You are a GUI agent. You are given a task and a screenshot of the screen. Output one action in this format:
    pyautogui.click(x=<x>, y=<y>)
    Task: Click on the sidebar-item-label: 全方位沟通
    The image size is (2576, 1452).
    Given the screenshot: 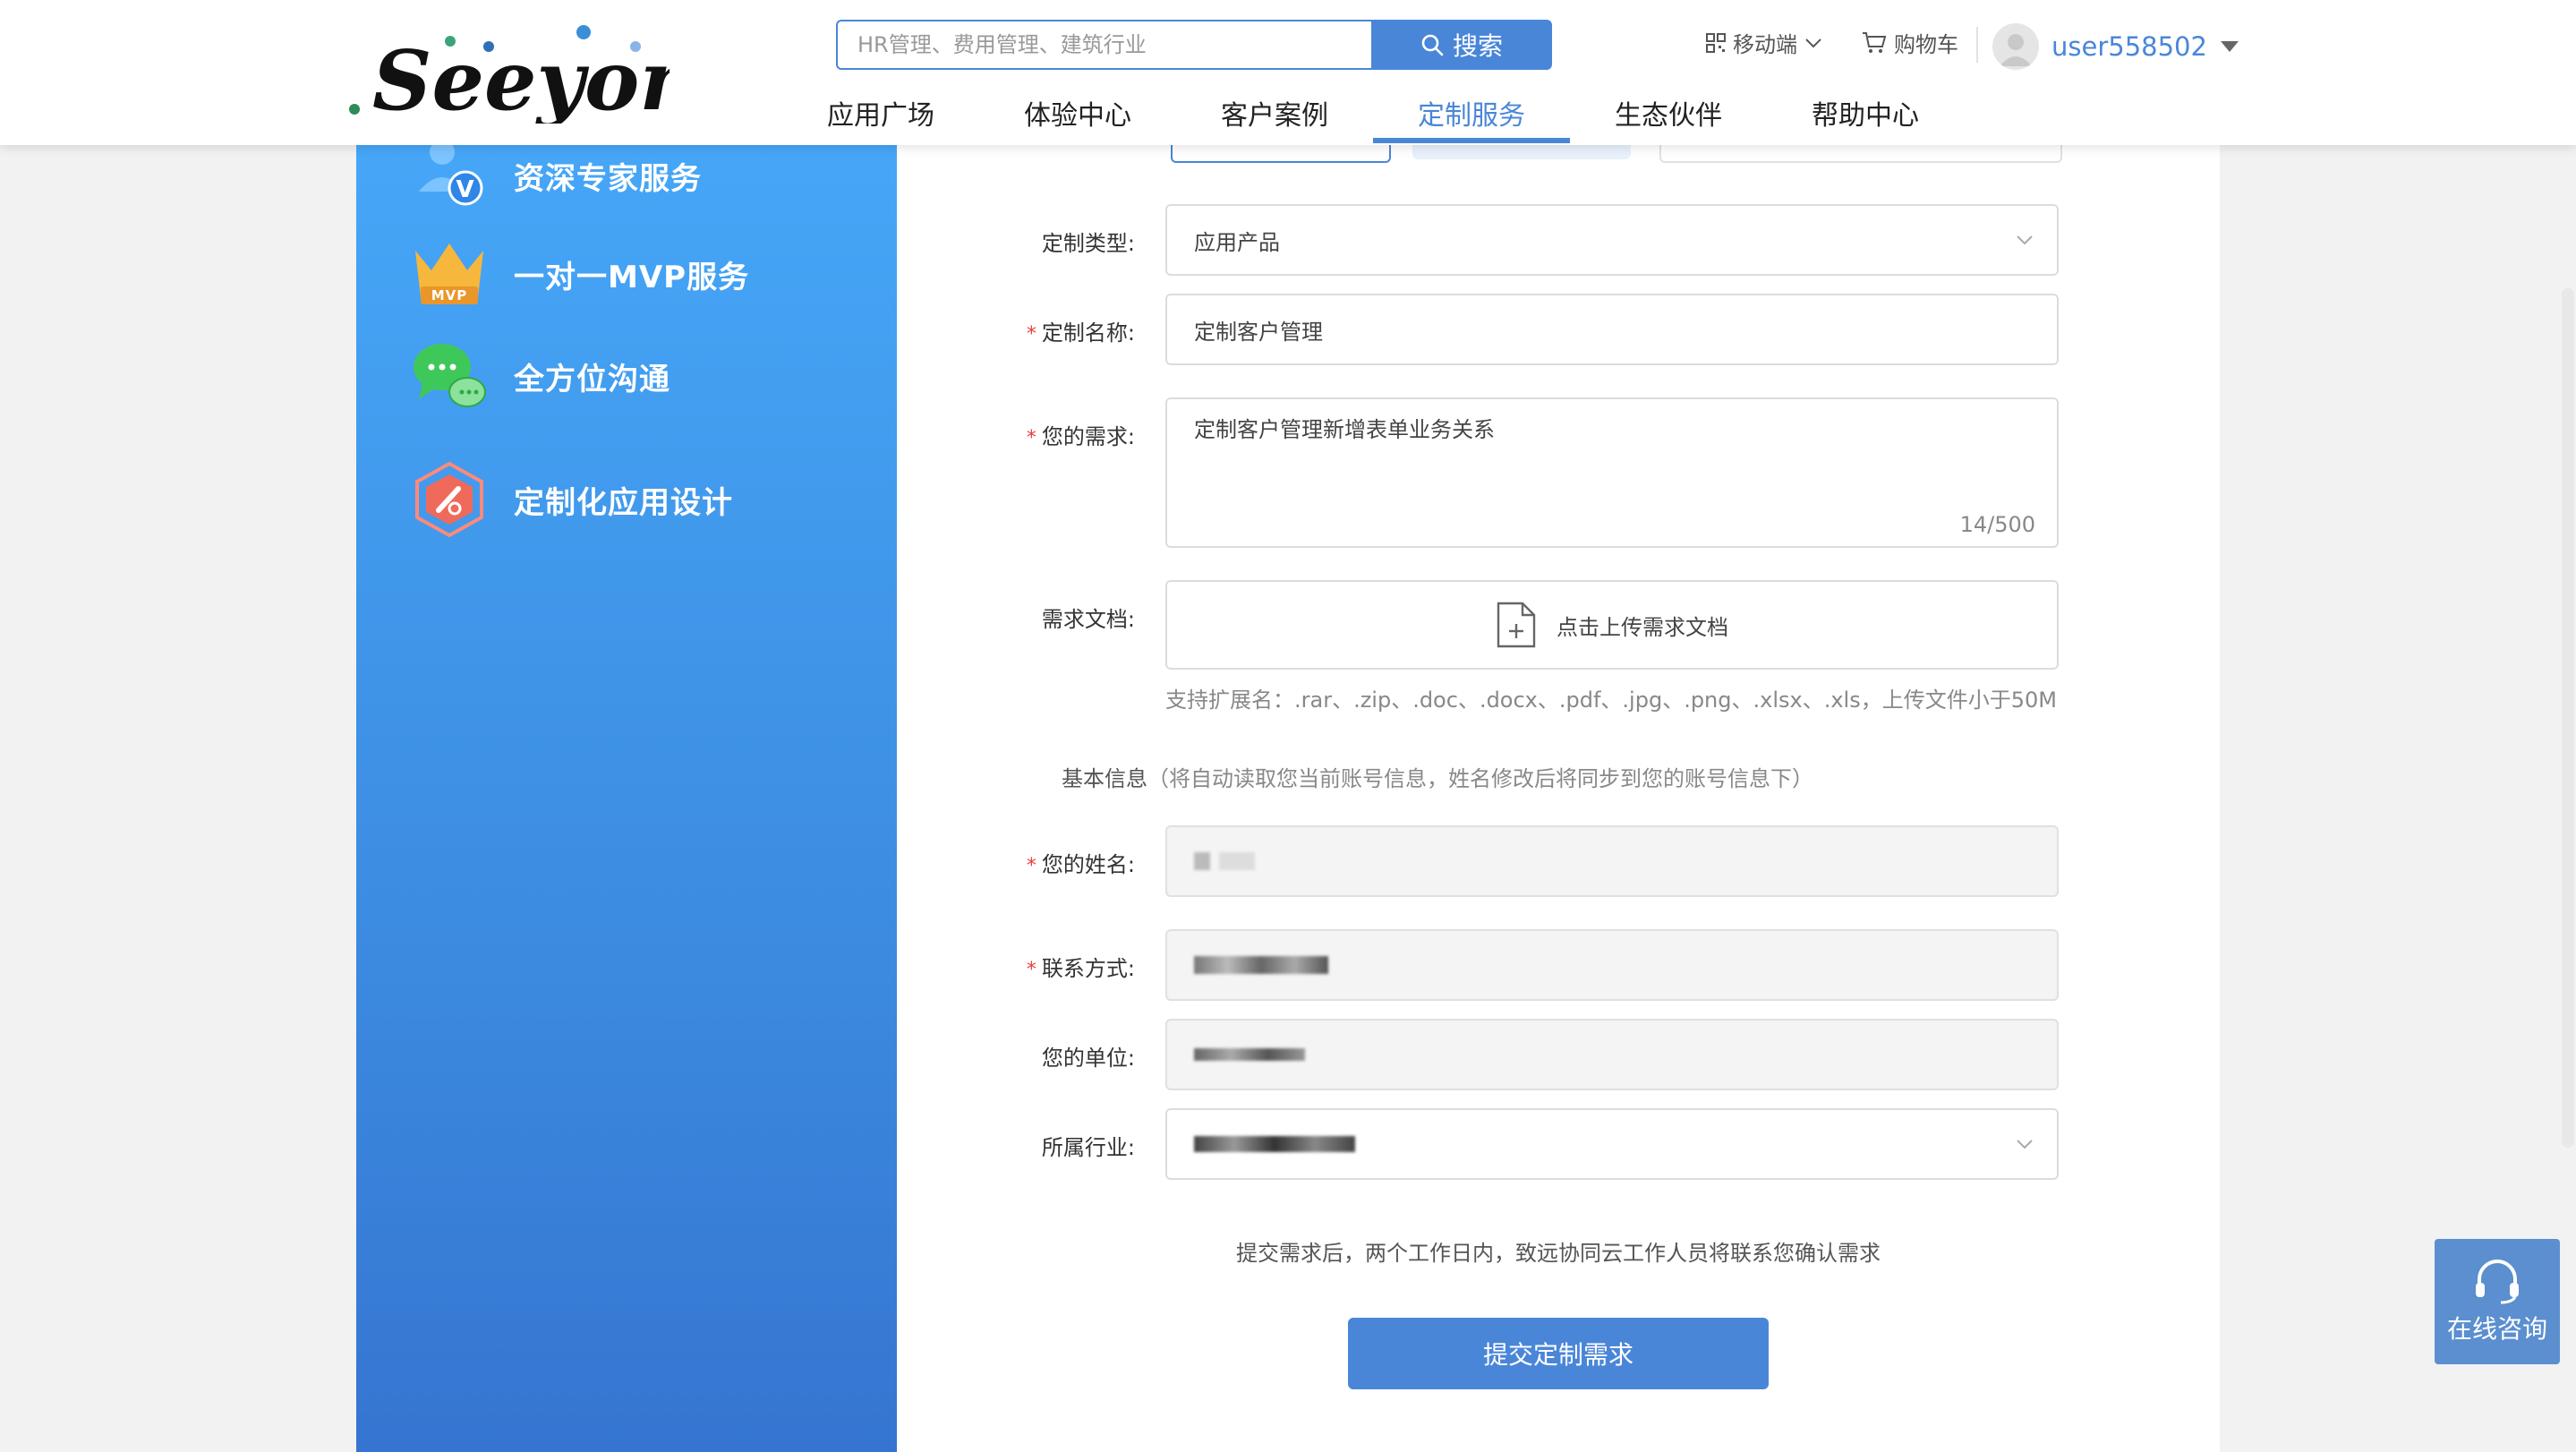 What is the action you would take?
    pyautogui.click(x=592, y=379)
    